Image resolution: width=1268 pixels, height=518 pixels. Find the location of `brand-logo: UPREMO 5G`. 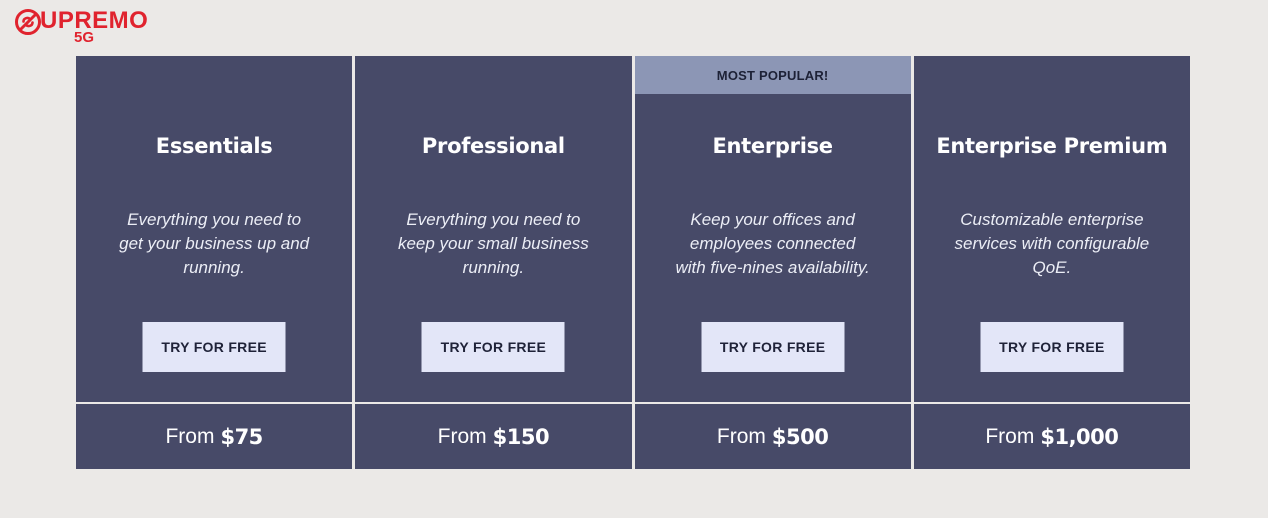

brand-logo: UPREMO 5G is located at coordinates (94, 26).